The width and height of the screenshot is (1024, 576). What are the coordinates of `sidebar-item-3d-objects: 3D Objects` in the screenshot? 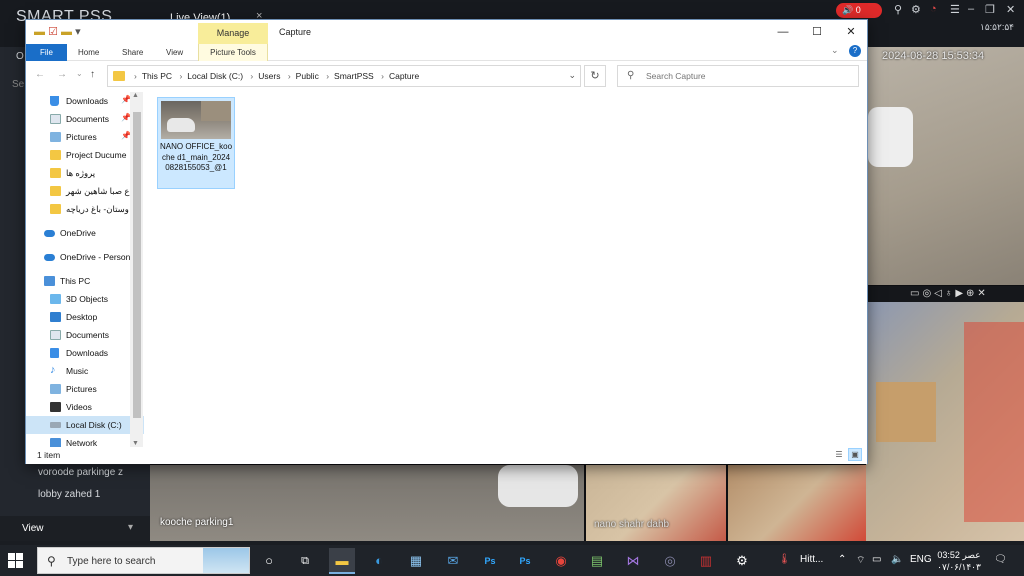 It's located at (85, 299).